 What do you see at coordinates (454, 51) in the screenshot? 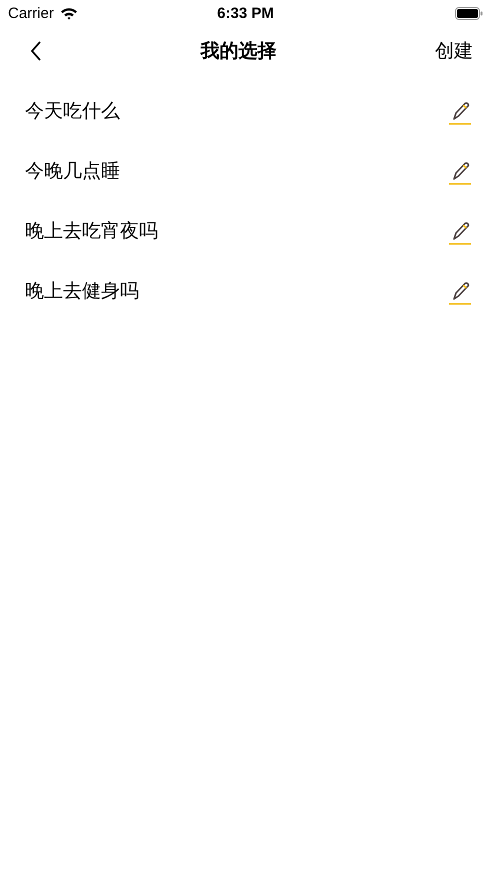
I see `create-button: 创建` at bounding box center [454, 51].